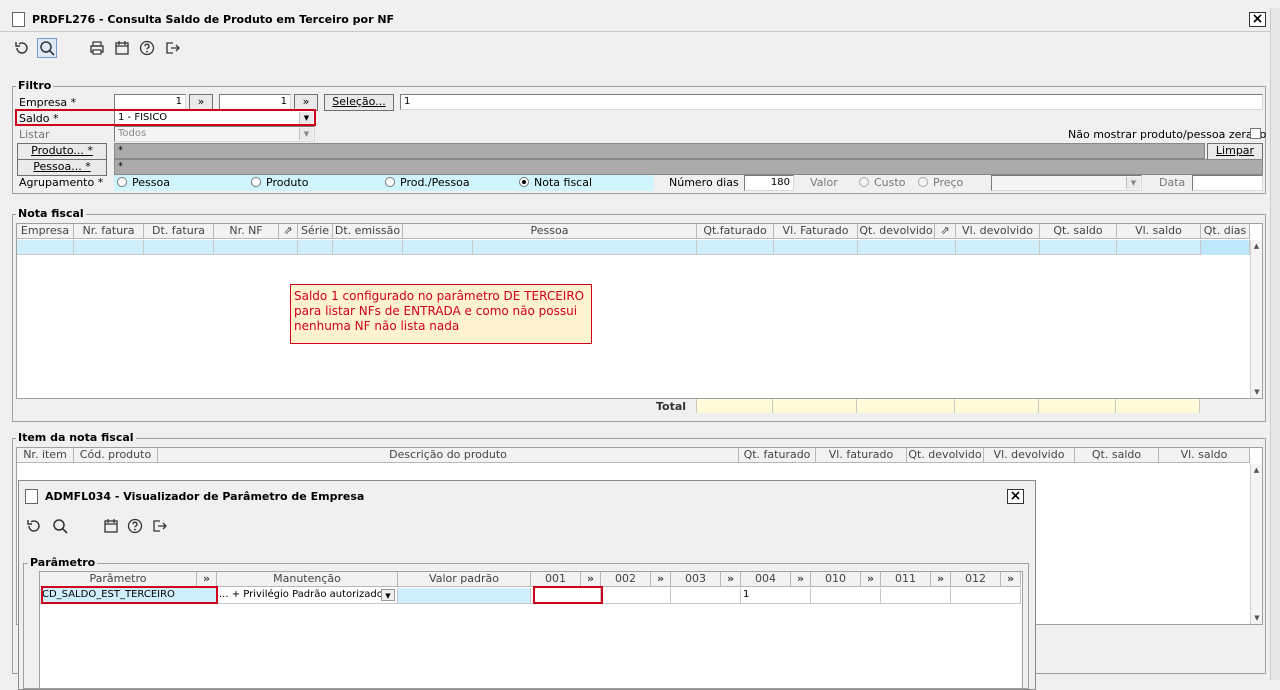 This screenshot has height=690, width=1280. I want to click on col-sort-icon: ⇗, so click(288, 231).